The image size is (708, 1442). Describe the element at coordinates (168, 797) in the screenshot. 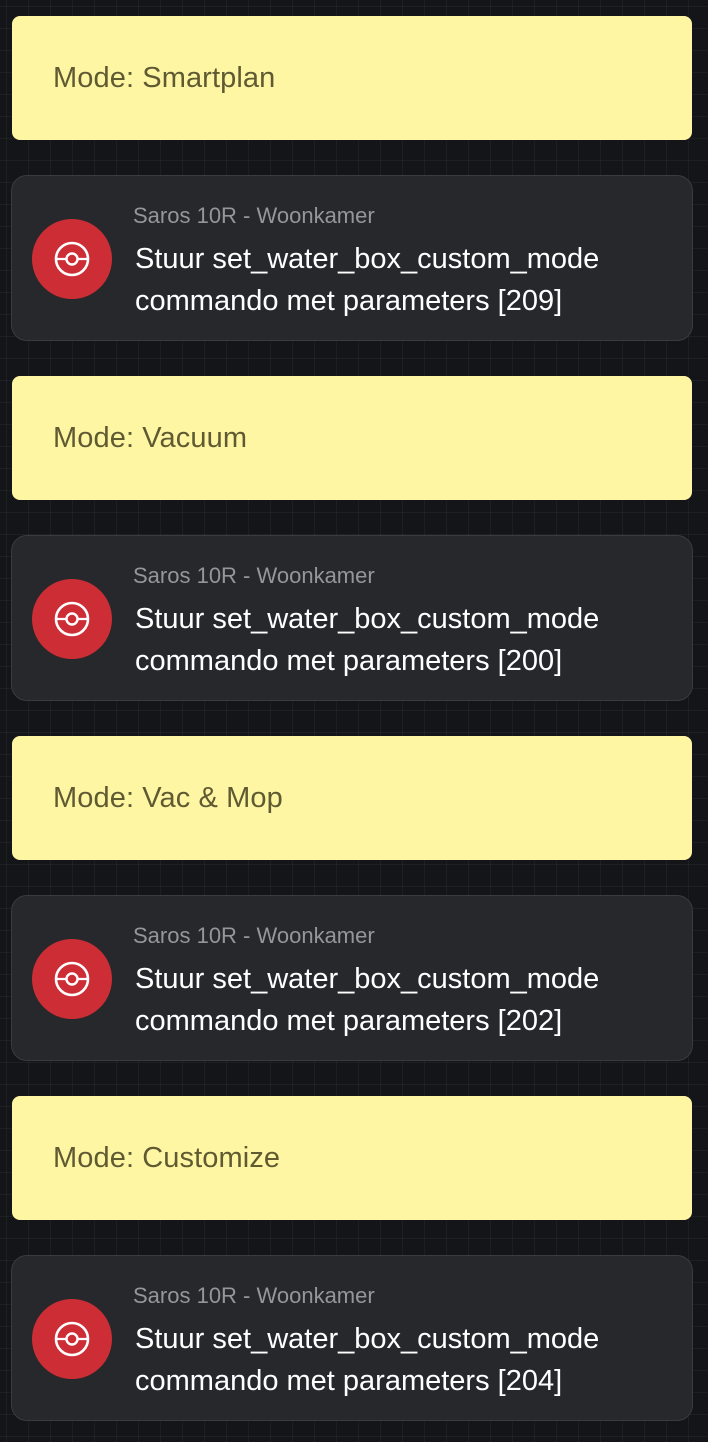

I see `note-text: Mode: Vac & Mop` at that location.